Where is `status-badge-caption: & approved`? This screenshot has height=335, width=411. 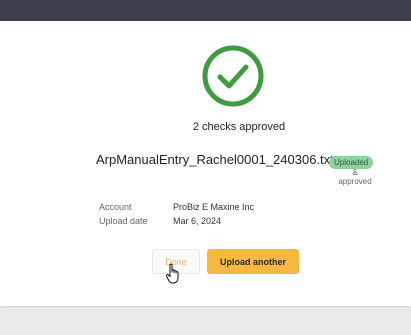
status-badge-caption: & approved is located at coordinates (355, 177).